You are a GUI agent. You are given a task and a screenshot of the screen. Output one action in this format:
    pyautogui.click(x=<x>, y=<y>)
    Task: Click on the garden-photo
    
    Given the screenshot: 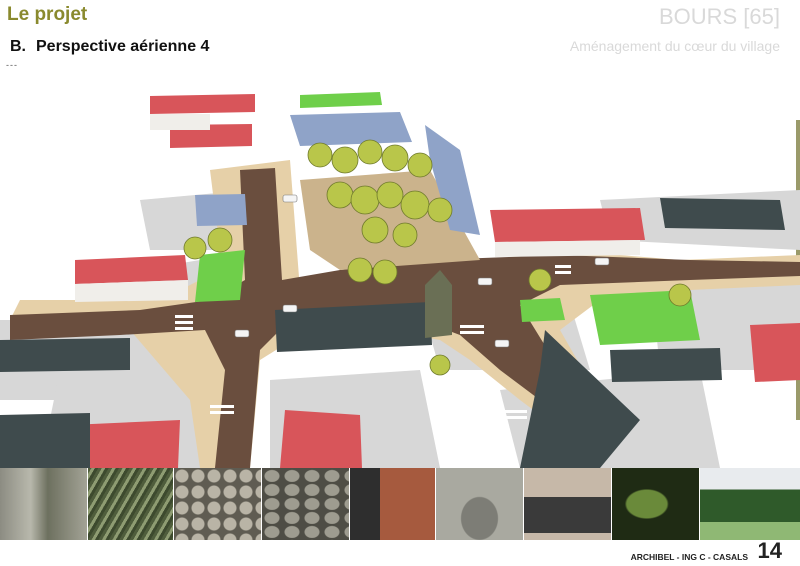 What is the action you would take?
    pyautogui.click(x=750, y=504)
    